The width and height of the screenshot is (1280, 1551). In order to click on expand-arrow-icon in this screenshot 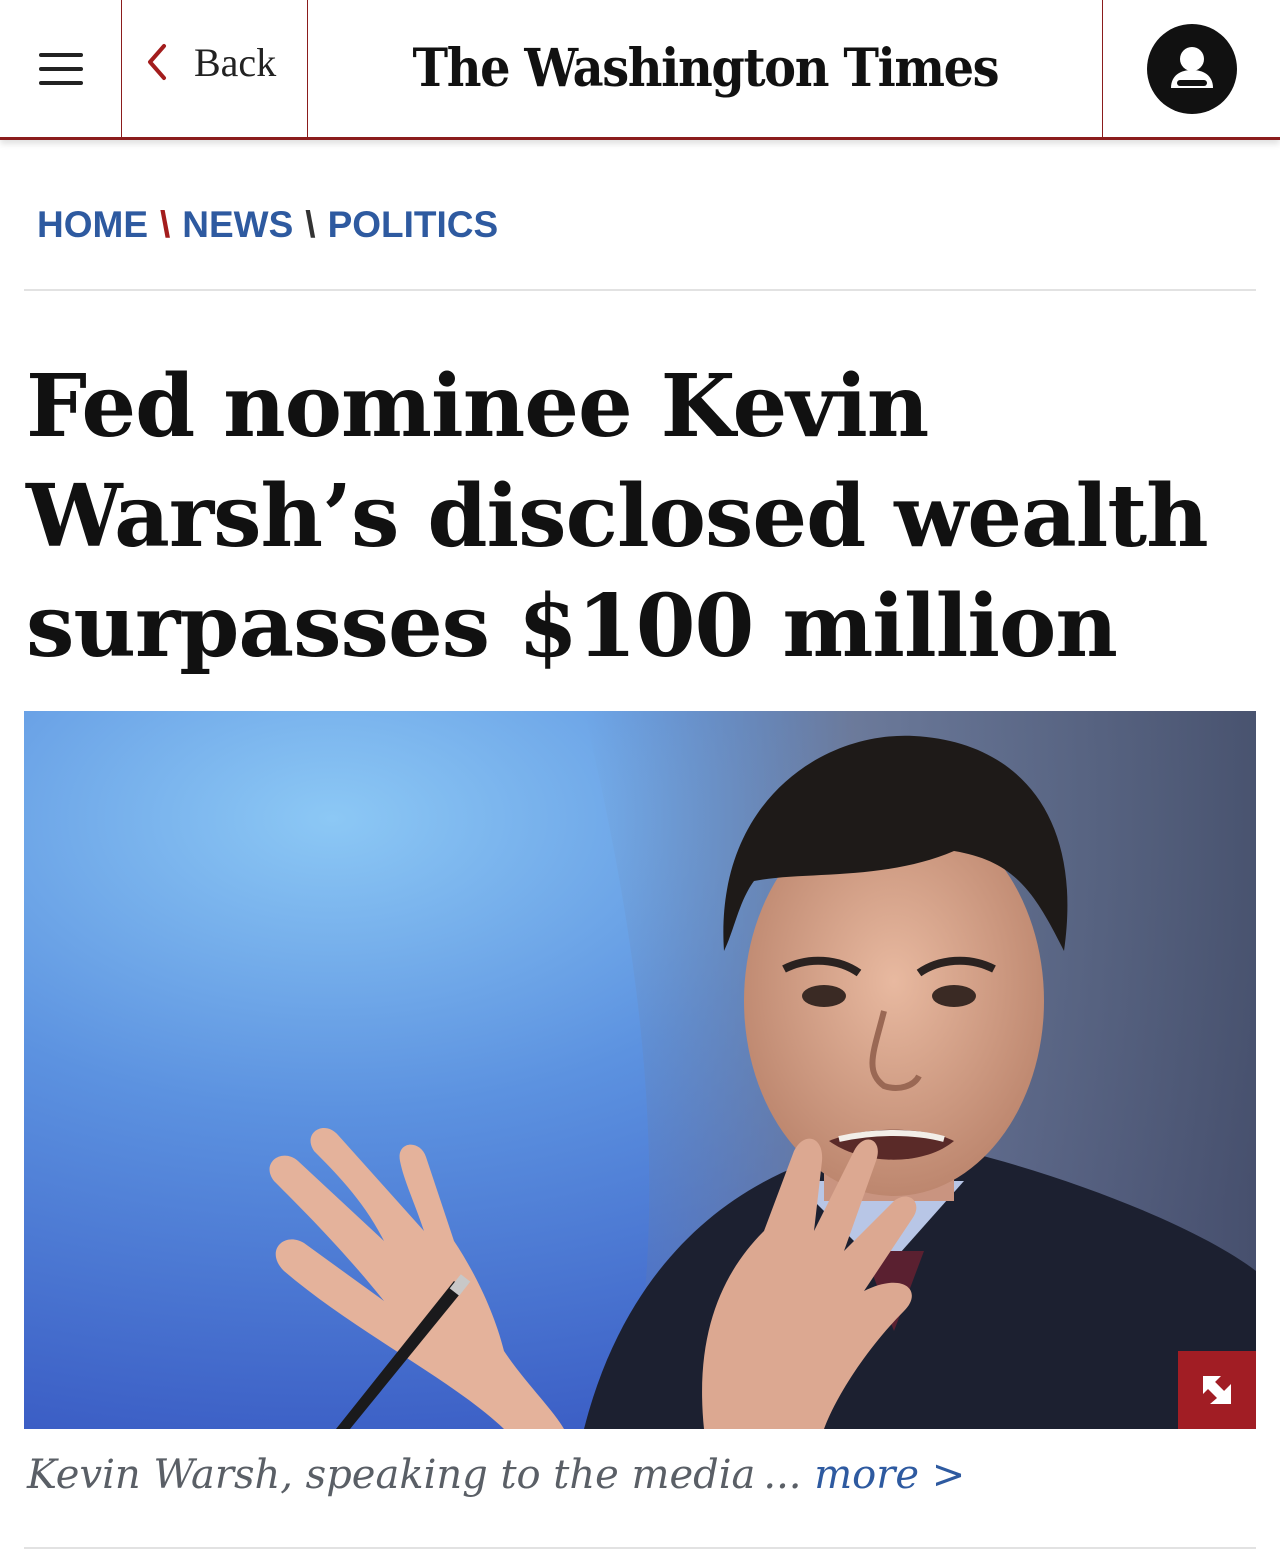, I will do `click(1217, 1390)`.